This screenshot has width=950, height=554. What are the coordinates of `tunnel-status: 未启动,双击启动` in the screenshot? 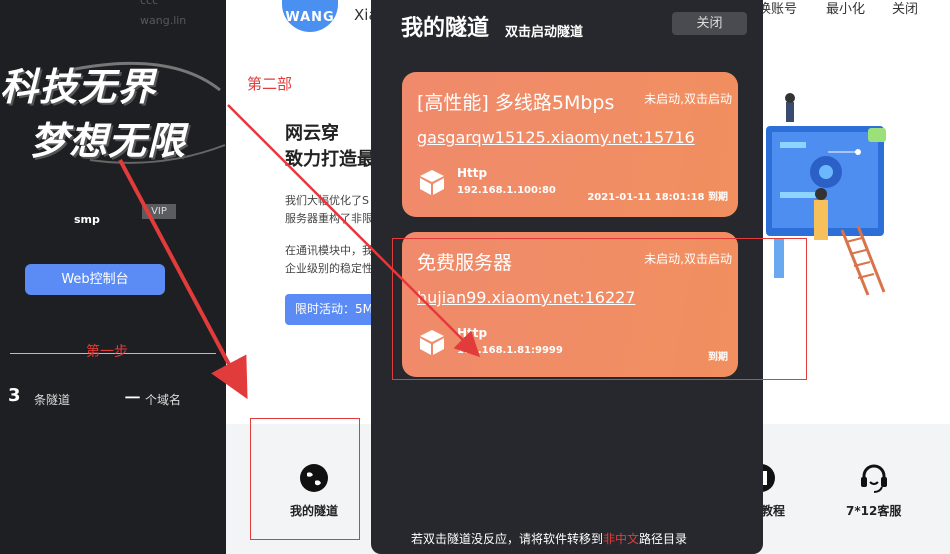 It's located at (688, 99).